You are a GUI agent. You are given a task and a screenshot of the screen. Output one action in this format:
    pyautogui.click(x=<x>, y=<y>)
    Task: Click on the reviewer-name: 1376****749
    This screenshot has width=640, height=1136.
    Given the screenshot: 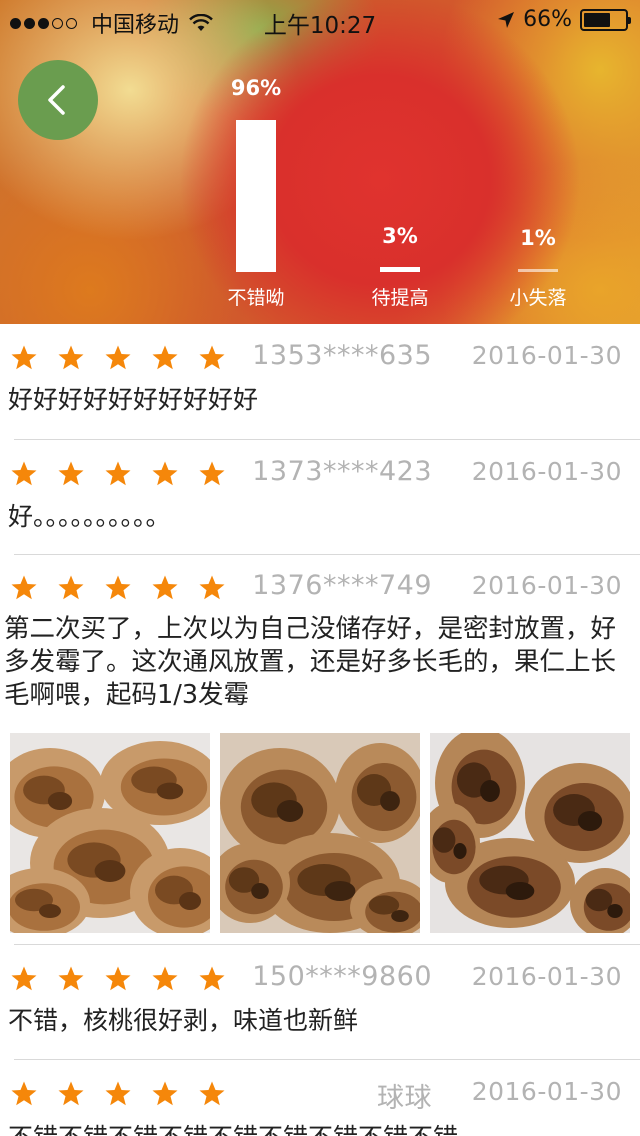 What is the action you would take?
    pyautogui.click(x=342, y=585)
    